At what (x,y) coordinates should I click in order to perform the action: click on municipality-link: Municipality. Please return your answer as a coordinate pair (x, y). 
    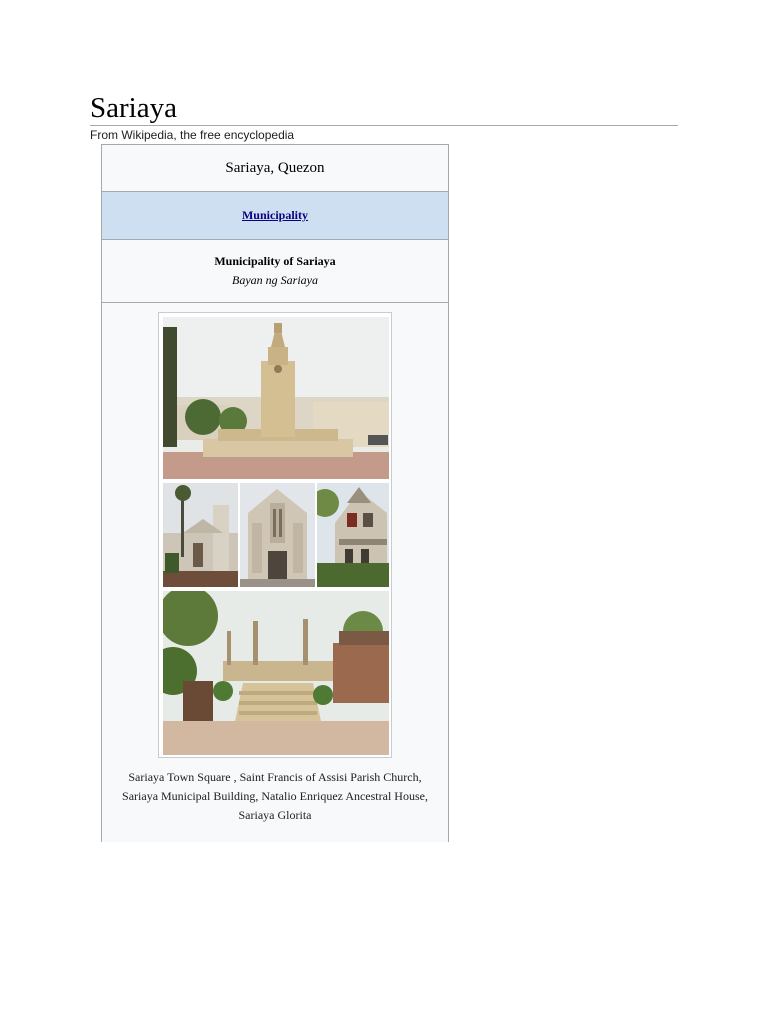
    Looking at the image, I should click on (275, 215).